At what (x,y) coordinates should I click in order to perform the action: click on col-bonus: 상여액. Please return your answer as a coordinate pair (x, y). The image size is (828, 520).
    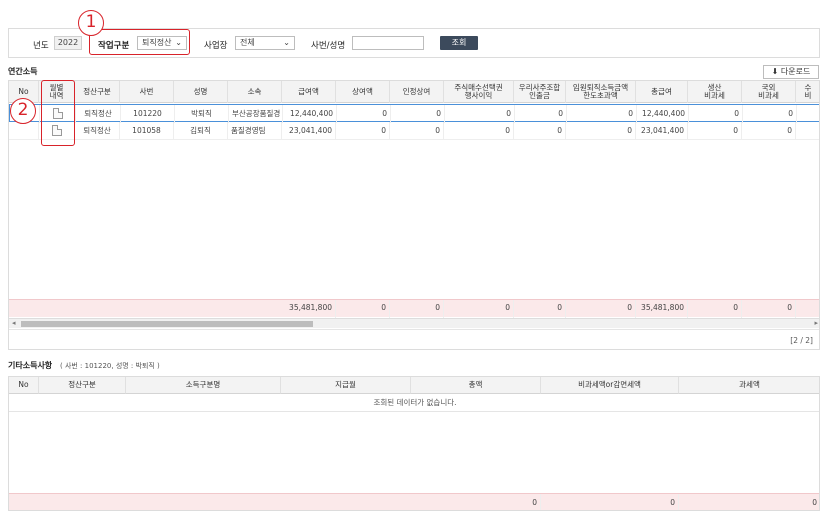
    Looking at the image, I should click on (363, 92).